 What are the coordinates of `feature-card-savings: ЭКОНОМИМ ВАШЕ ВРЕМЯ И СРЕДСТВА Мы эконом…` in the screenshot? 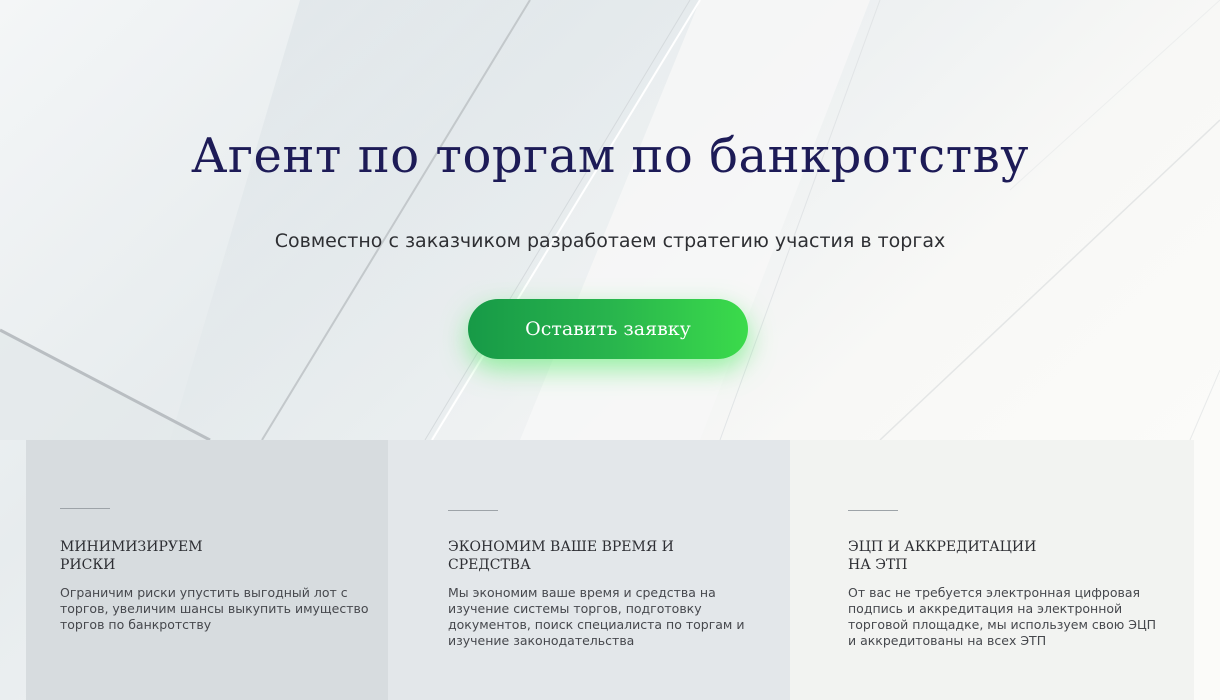 It's located at (589, 570).